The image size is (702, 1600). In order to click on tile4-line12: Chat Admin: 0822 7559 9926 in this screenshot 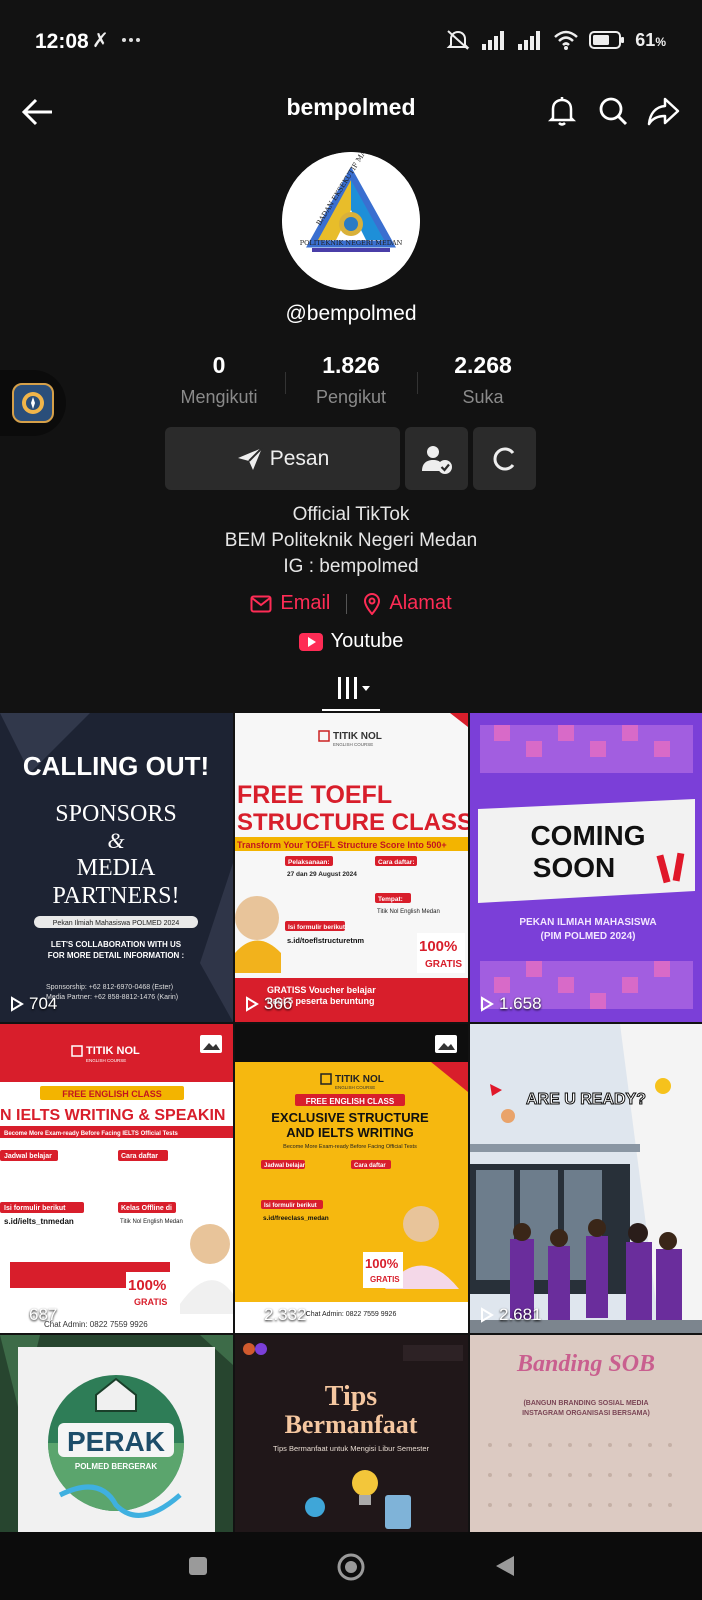, I will do `click(96, 1324)`.